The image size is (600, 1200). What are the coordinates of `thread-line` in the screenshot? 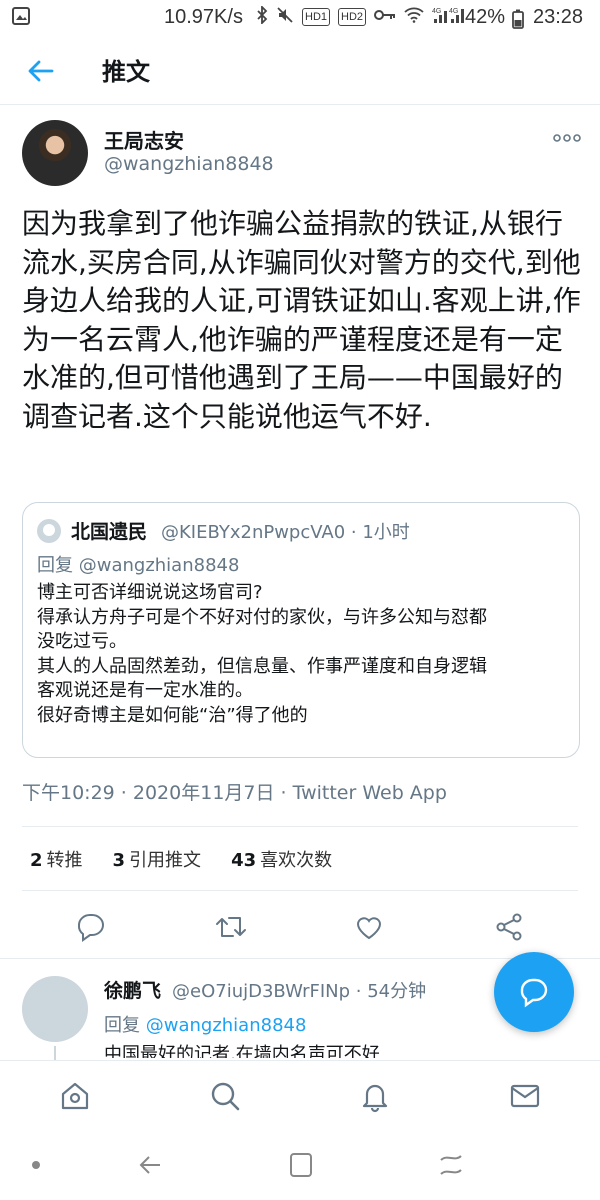 It's located at (55, 1053).